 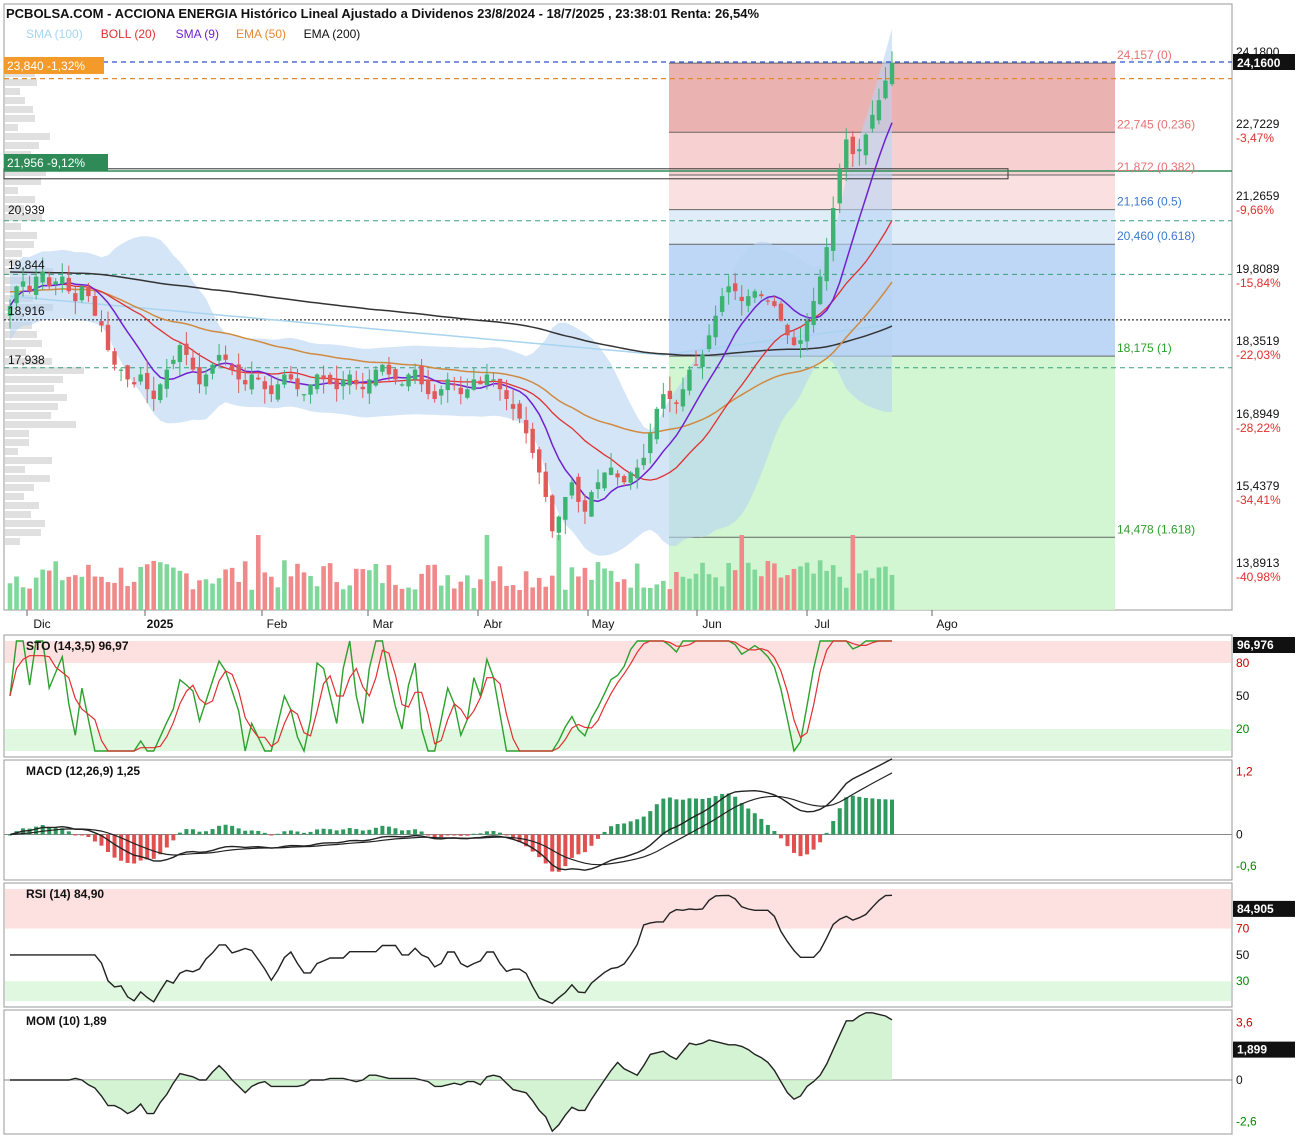 What do you see at coordinates (1246, 1122) in the screenshot?
I see `panel-tick: -2,6` at bounding box center [1246, 1122].